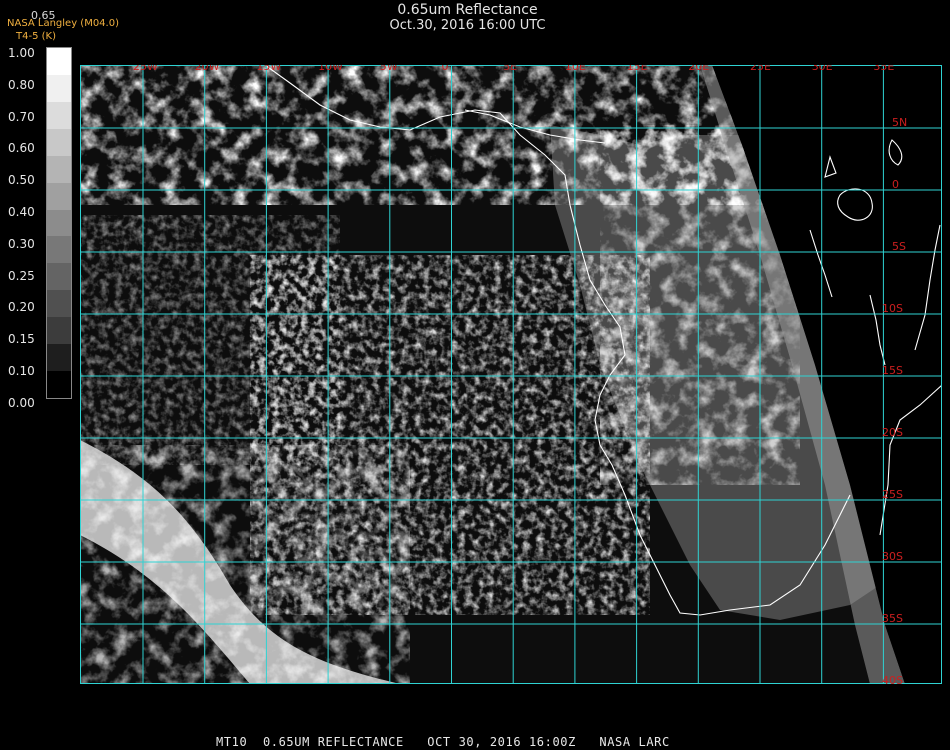  Describe the element at coordinates (21, 339) in the screenshot. I see `legend-label: 0.15` at that location.